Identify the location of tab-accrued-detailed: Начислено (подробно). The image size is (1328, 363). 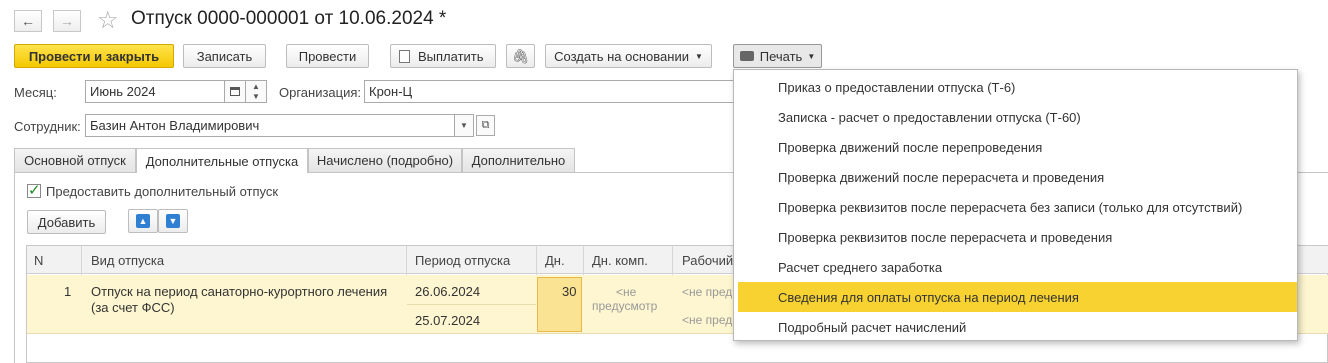
(385, 160).